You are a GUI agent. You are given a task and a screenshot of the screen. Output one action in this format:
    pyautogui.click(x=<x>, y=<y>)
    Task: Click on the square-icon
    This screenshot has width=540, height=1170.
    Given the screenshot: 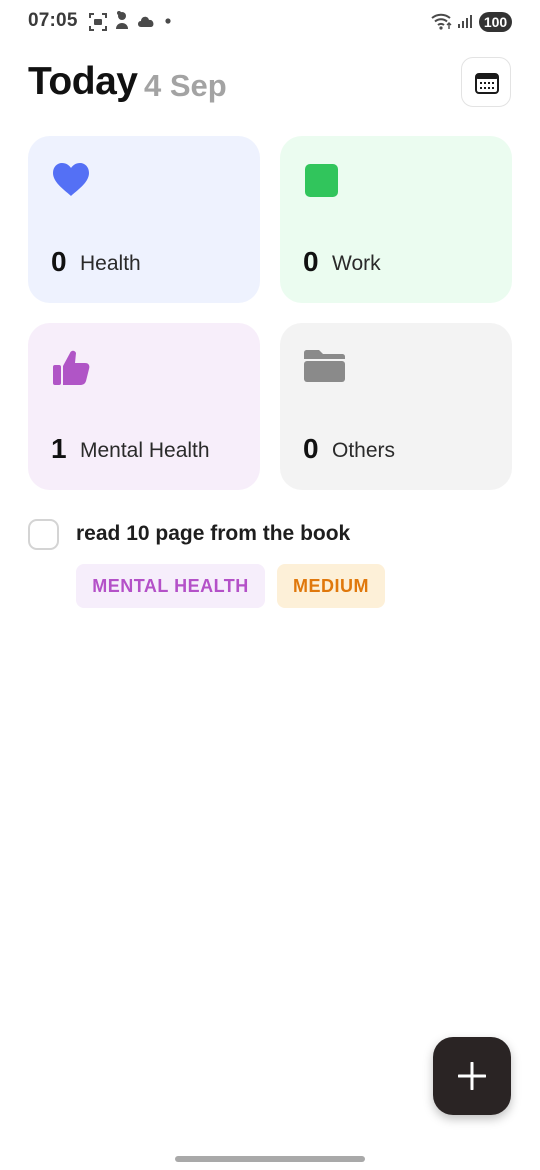 What is the action you would take?
    pyautogui.click(x=321, y=180)
    